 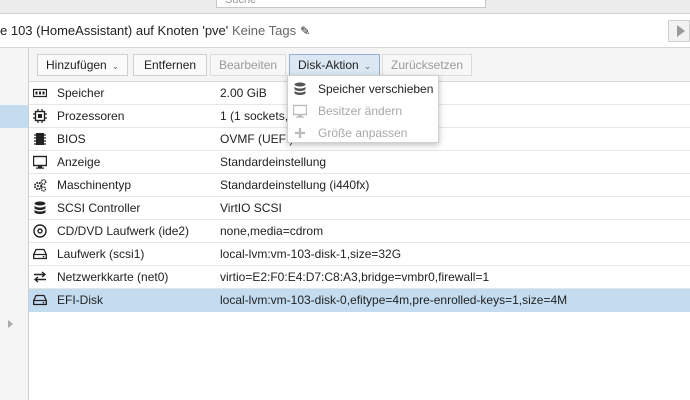 I want to click on row-name: EFI-Disk, so click(x=80, y=300).